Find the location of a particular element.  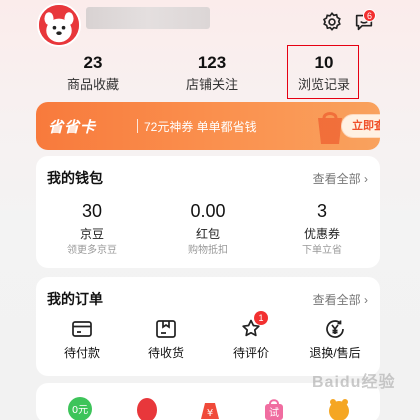

promo-divider is located at coordinates (137, 126).